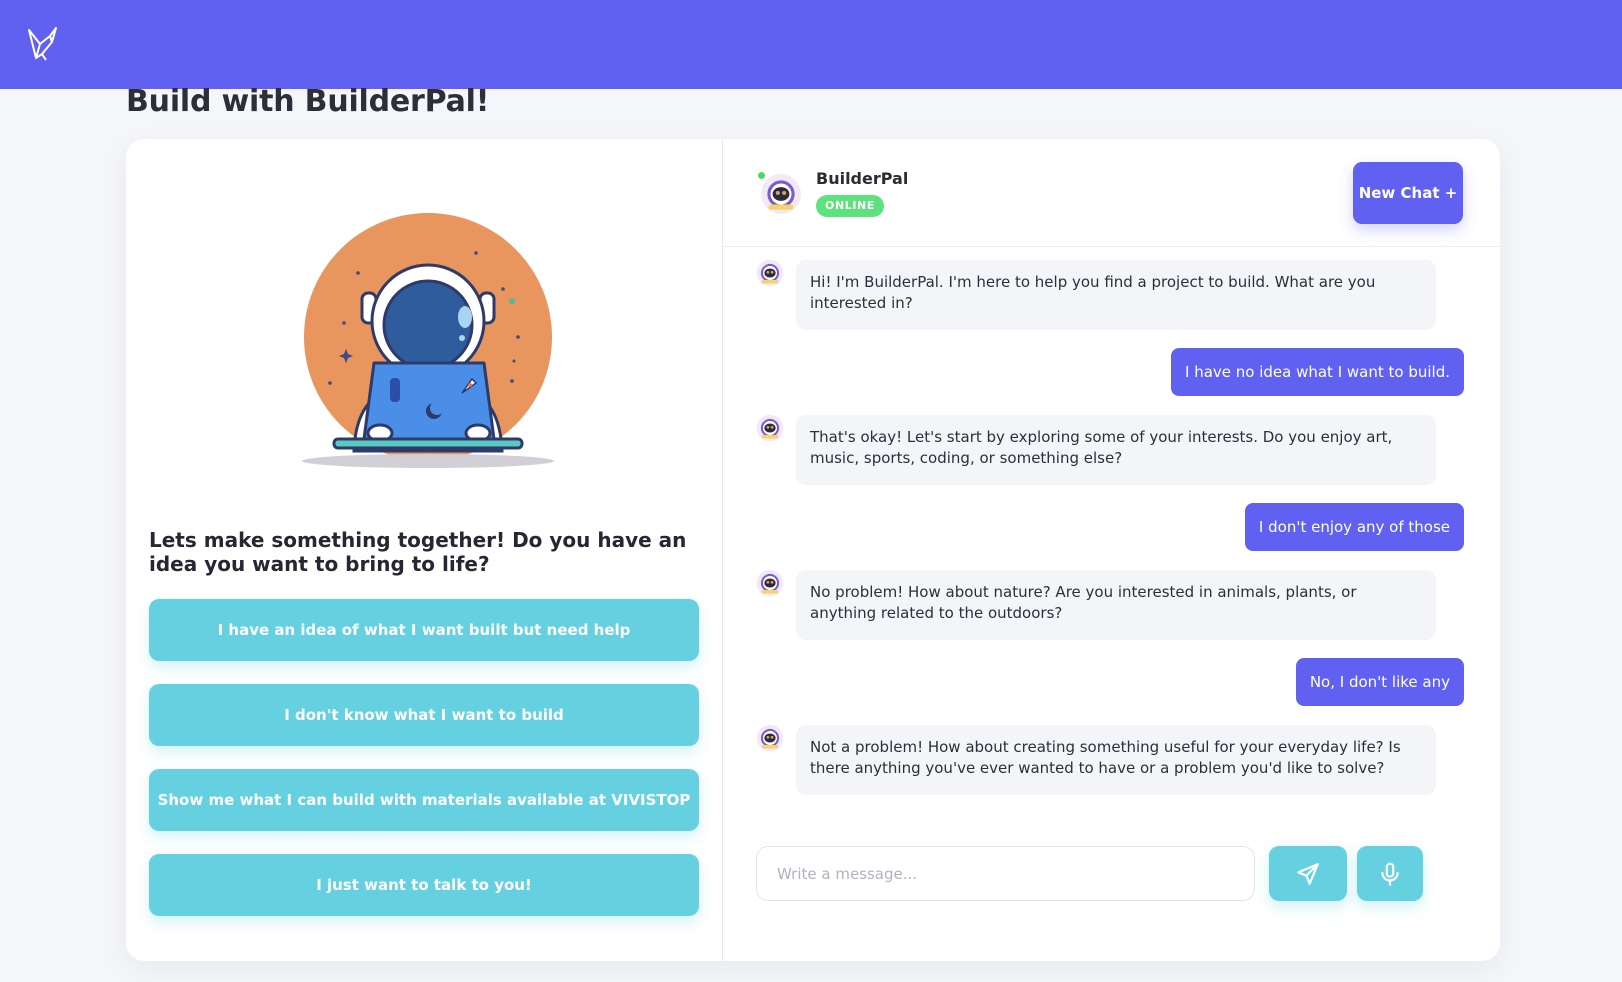 The height and width of the screenshot is (982, 1622). Describe the element at coordinates (761, 175) in the screenshot. I see `online-indicator-icon` at that location.